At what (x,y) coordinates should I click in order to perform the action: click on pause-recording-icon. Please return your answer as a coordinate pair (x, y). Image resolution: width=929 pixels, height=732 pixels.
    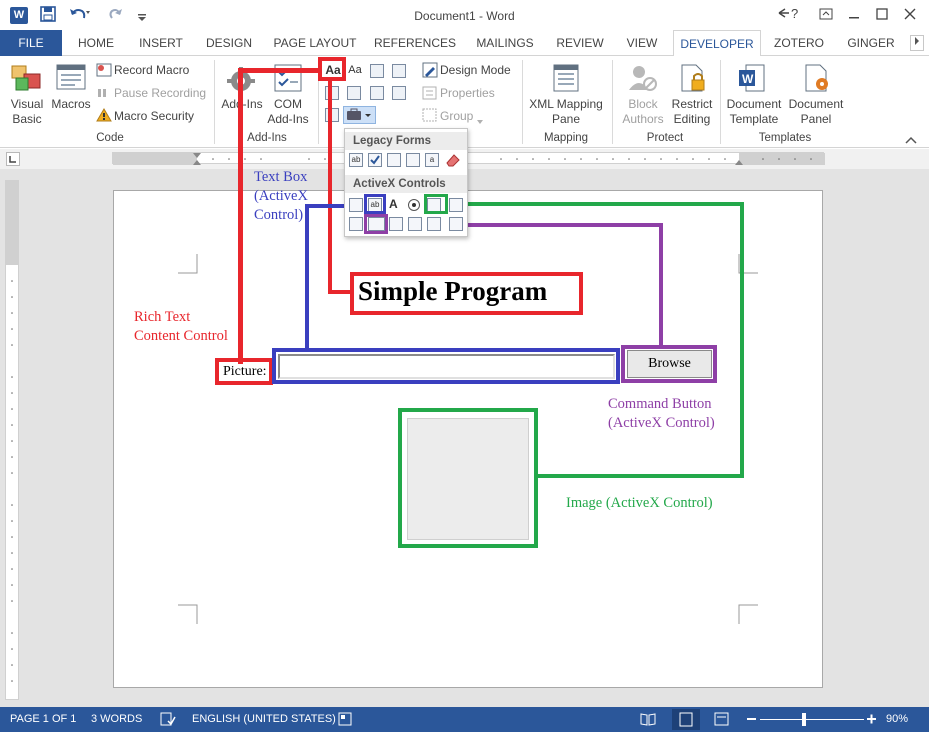
    Looking at the image, I should click on (104, 93).